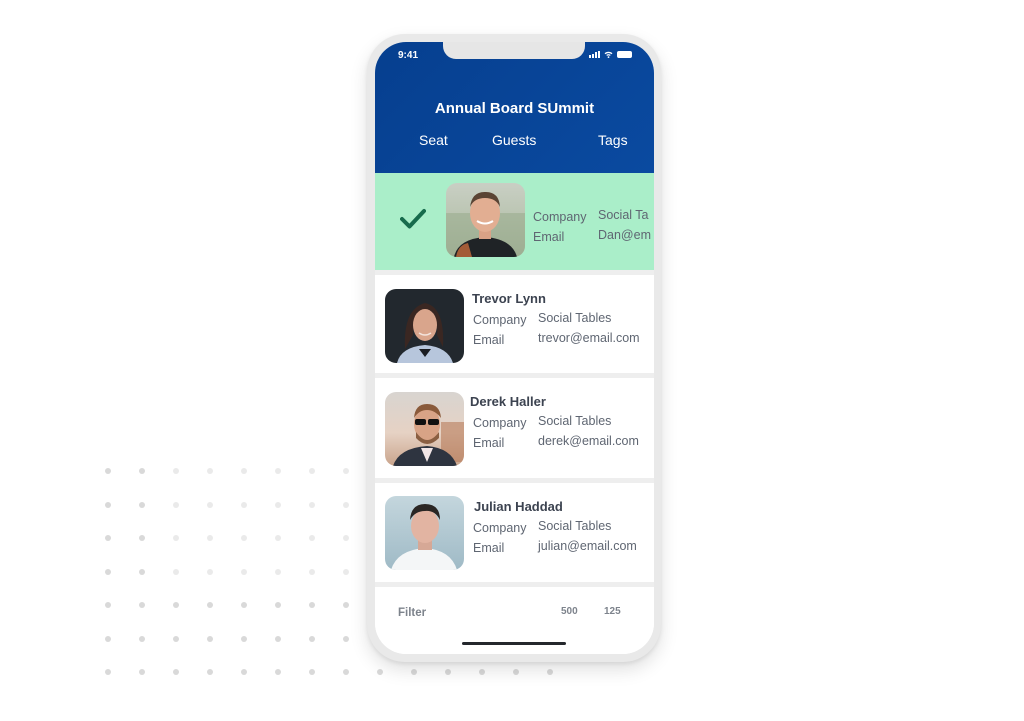  What do you see at coordinates (594, 54) in the screenshot?
I see `signal-icon` at bounding box center [594, 54].